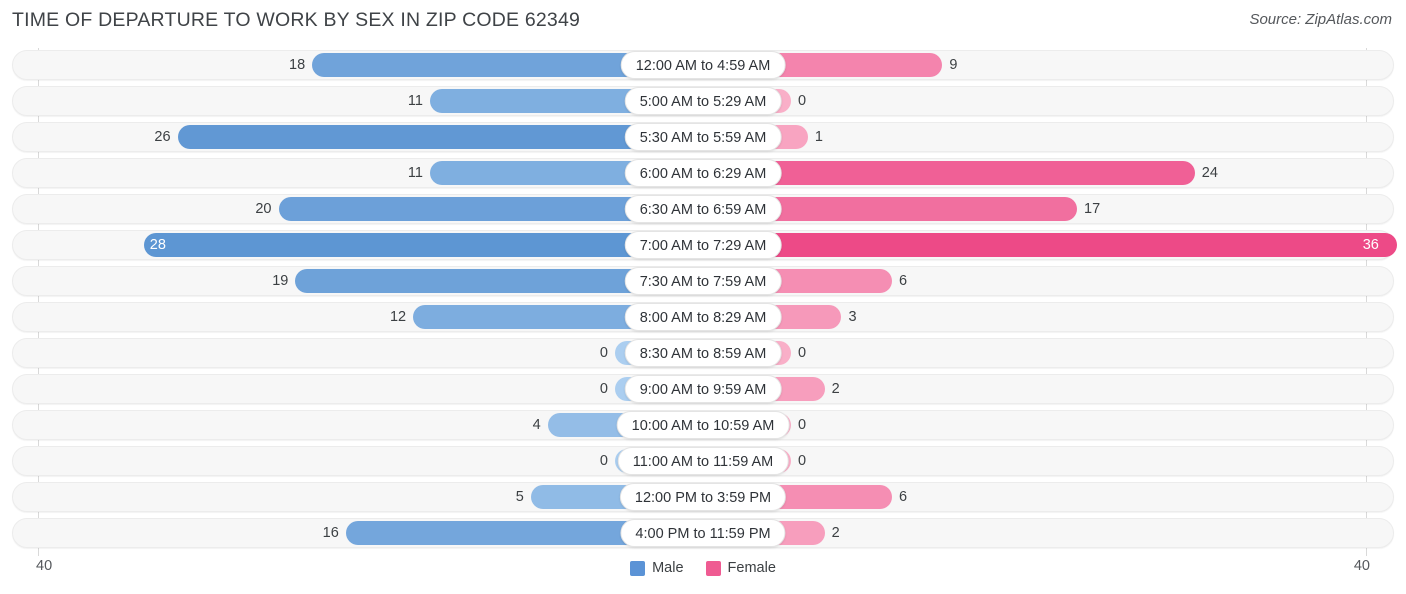 The image size is (1406, 594). I want to click on chart-row: 20 17 6:30 AM to 6:59 AM, so click(703, 209).